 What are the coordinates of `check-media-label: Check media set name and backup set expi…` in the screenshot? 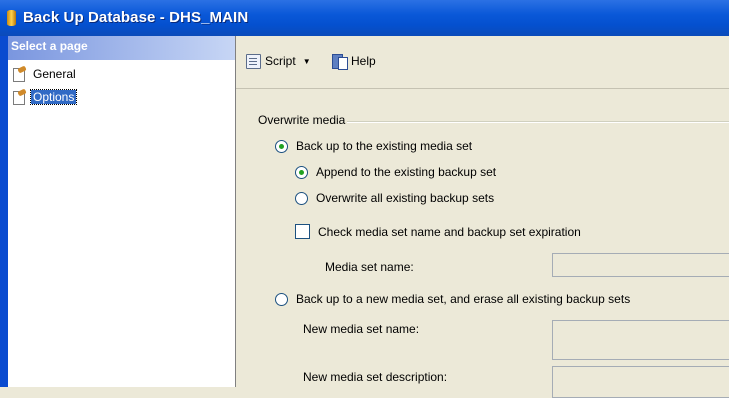 It's located at (449, 231).